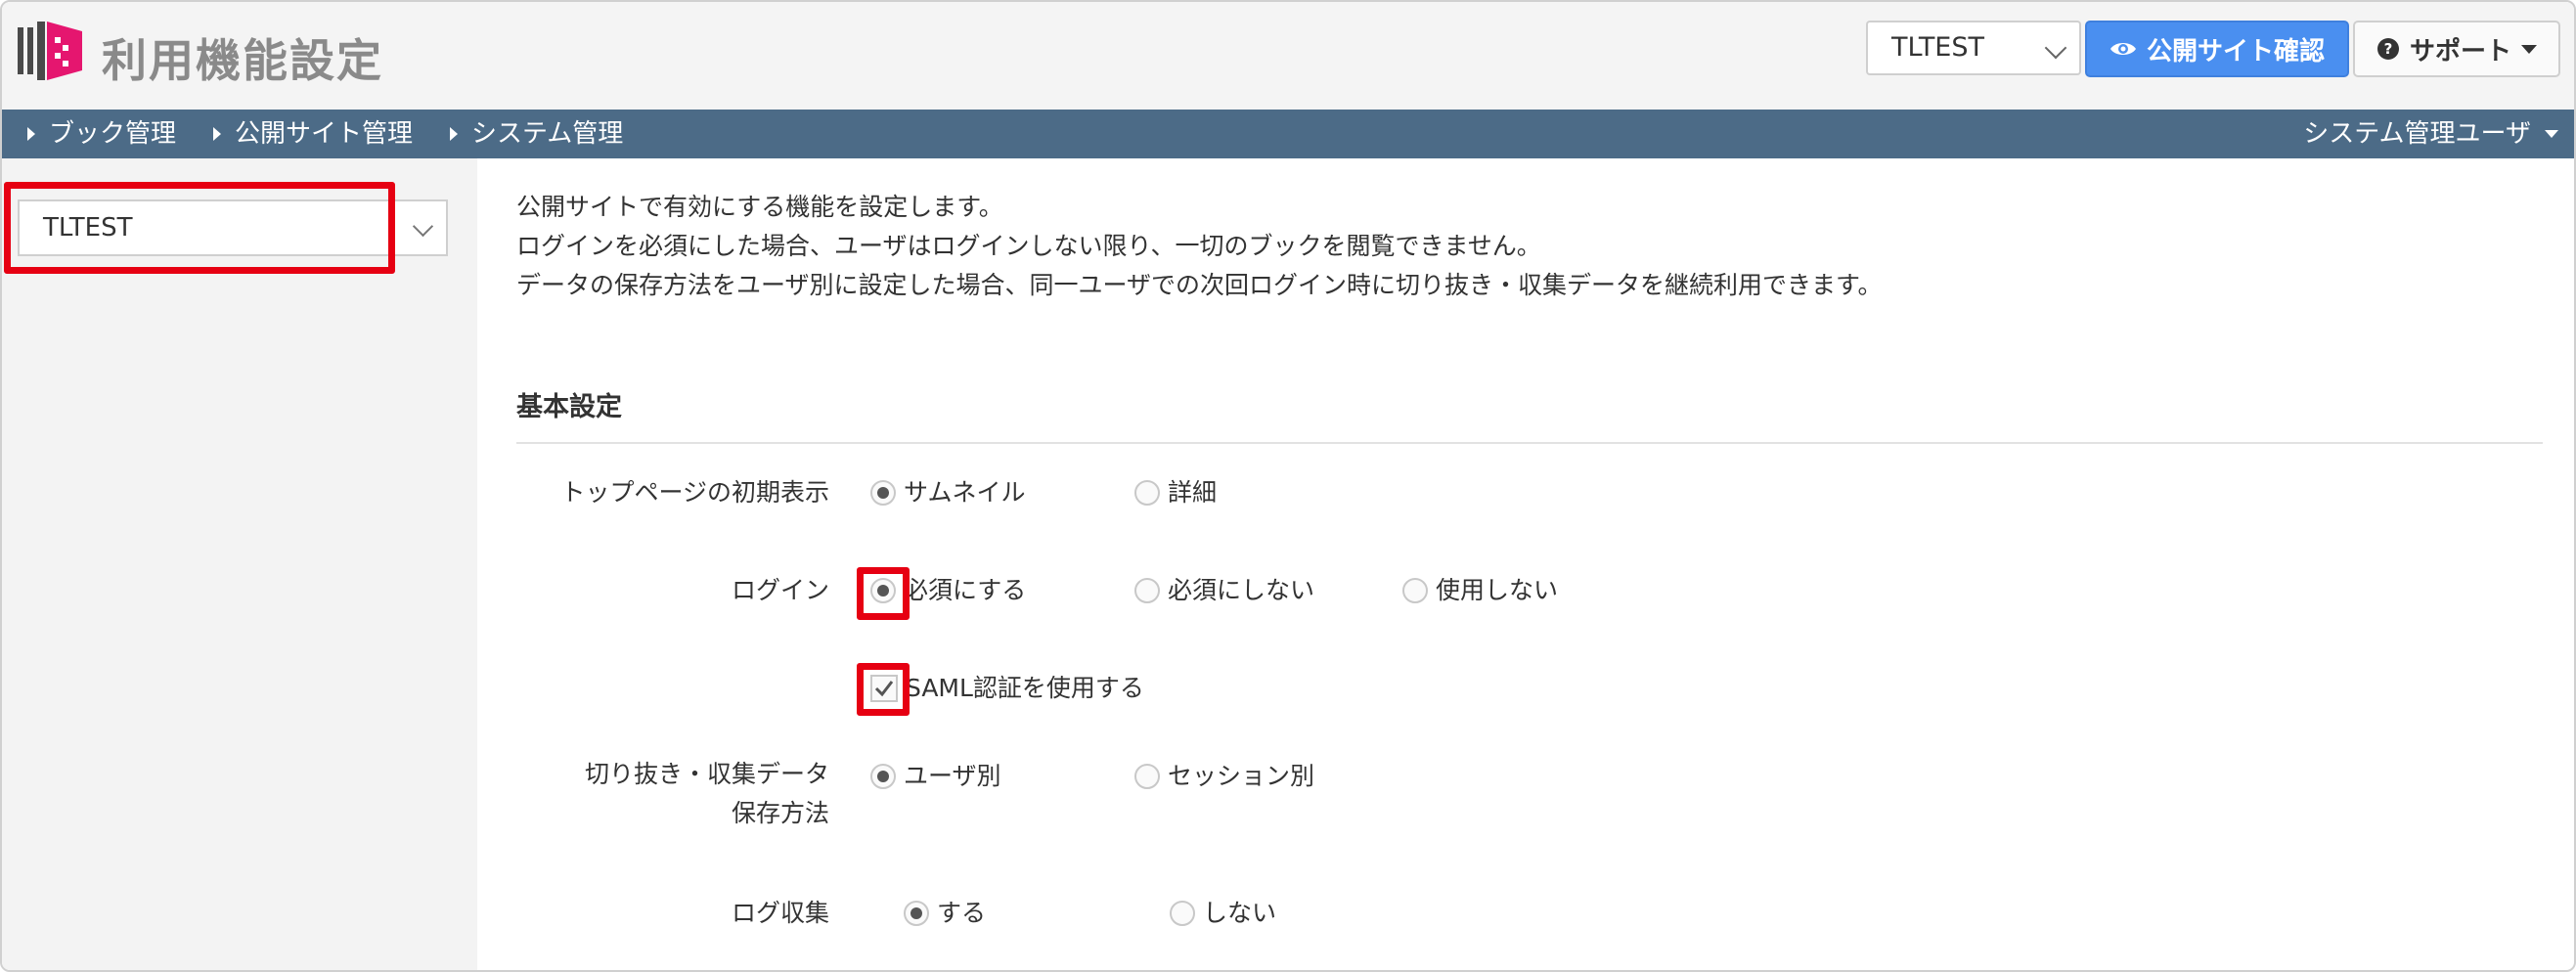 The image size is (2576, 972). Describe the element at coordinates (50, 51) in the screenshot. I see `app-logo-icon` at that location.